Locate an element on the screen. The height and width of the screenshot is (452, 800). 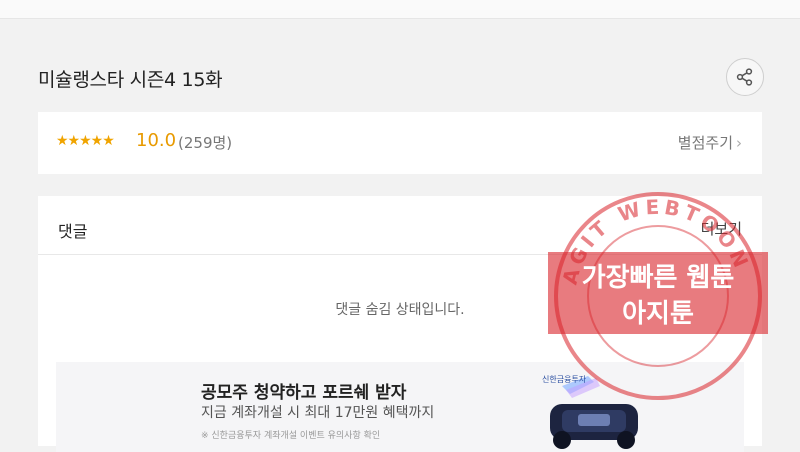
share-button is located at coordinates (745, 77).